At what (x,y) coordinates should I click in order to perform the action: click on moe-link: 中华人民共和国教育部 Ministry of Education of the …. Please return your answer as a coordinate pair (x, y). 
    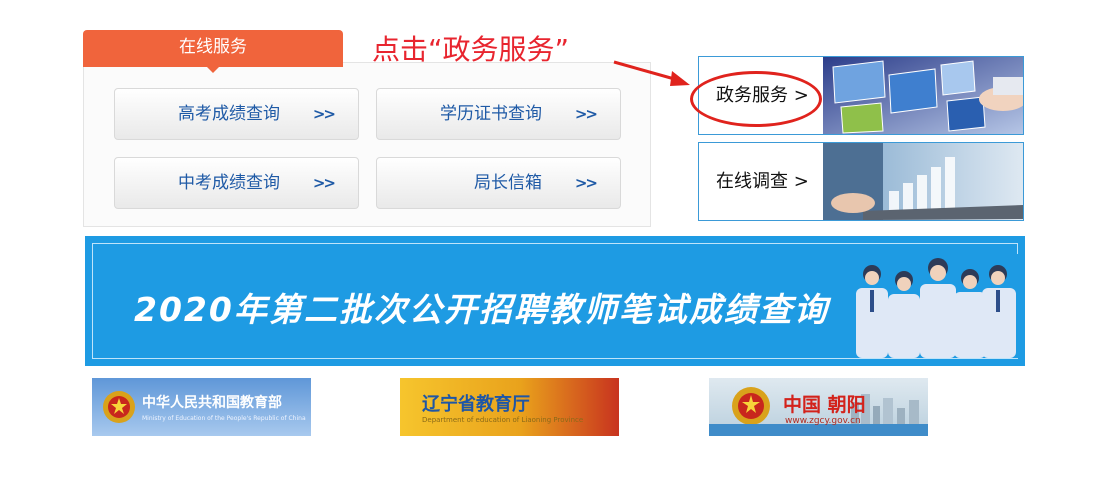
    Looking at the image, I should click on (201, 407).